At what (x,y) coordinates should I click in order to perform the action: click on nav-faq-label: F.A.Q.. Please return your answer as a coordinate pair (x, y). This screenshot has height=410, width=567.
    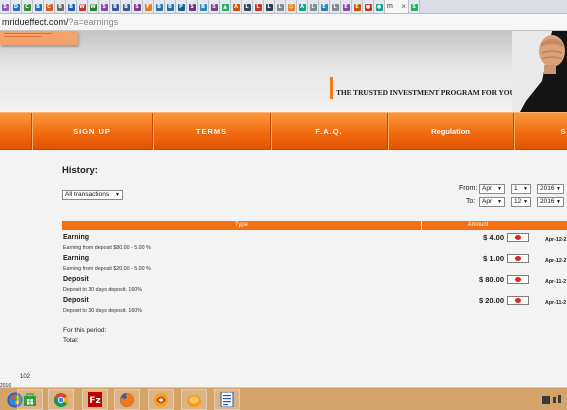
    Looking at the image, I should click on (329, 131).